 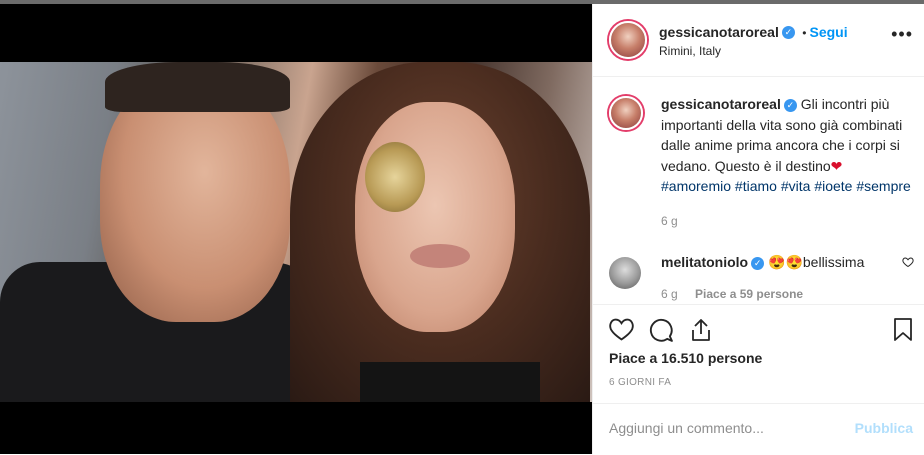 What do you see at coordinates (704, 262) in the screenshot?
I see `commenter-username: melitatoniolo` at bounding box center [704, 262].